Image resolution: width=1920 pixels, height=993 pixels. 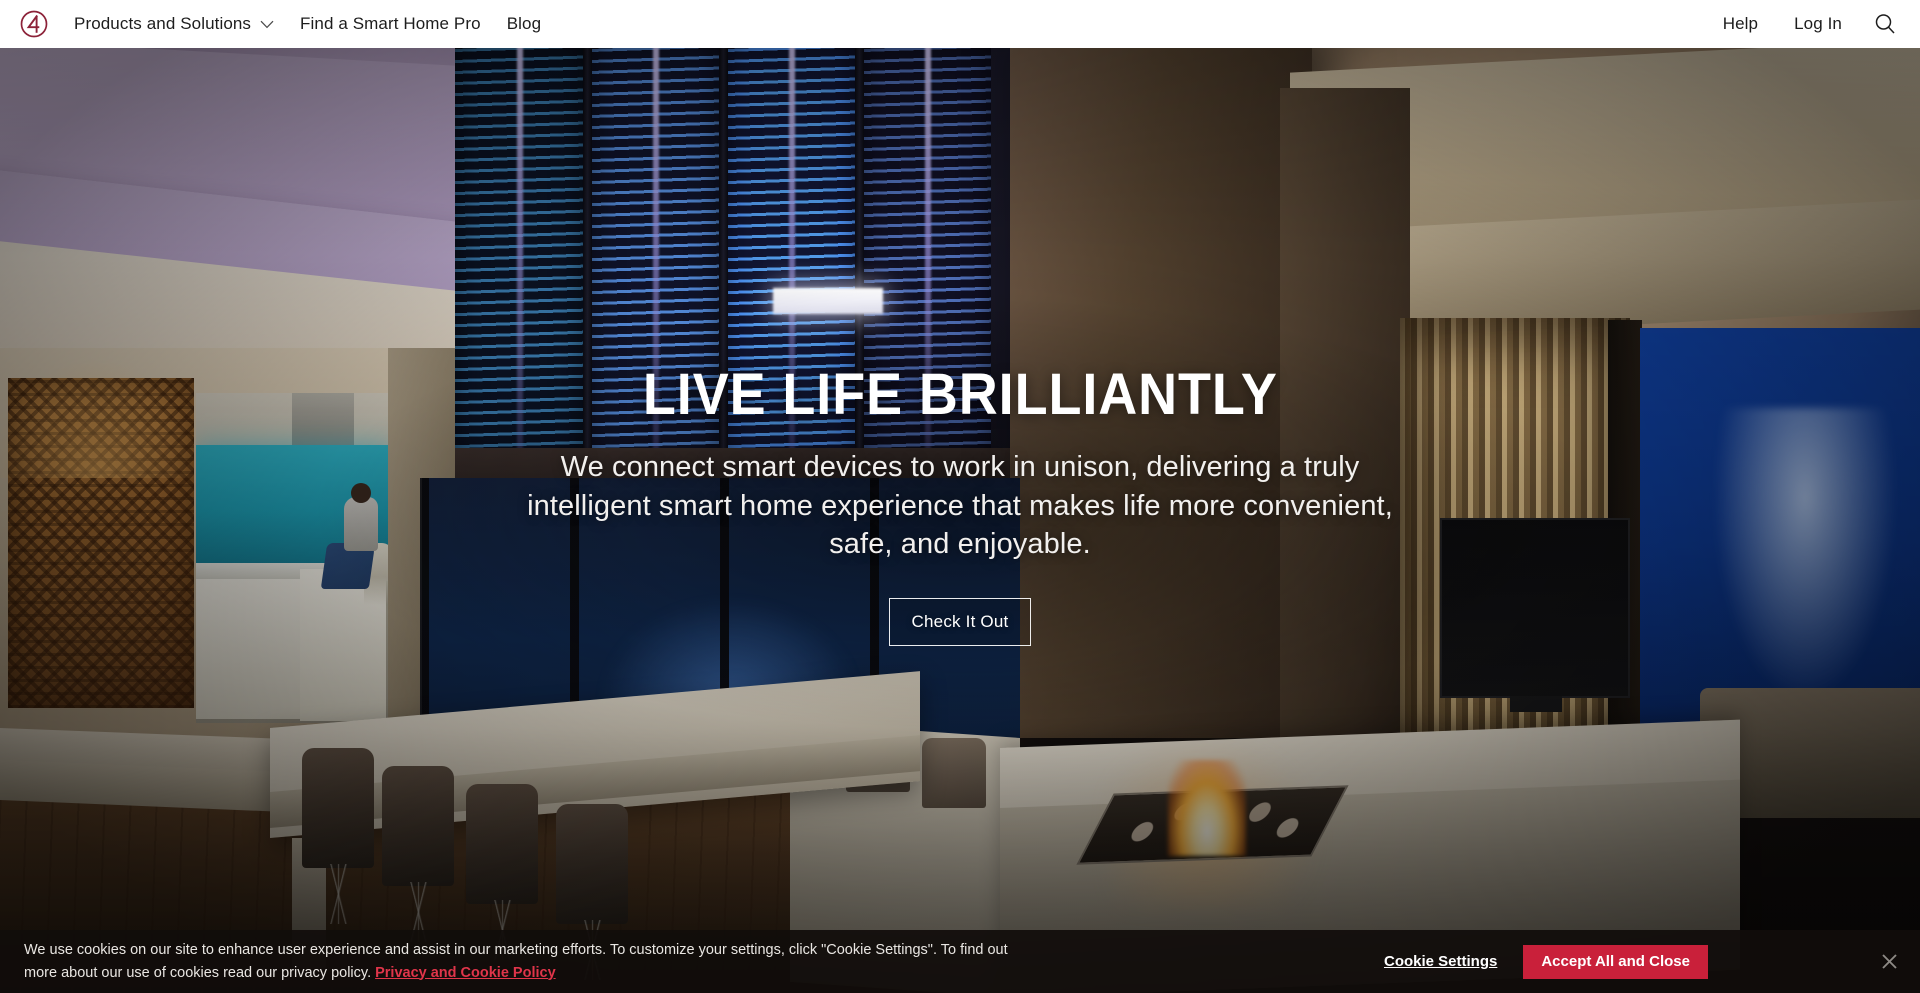 I want to click on search-icon, so click(x=1885, y=24).